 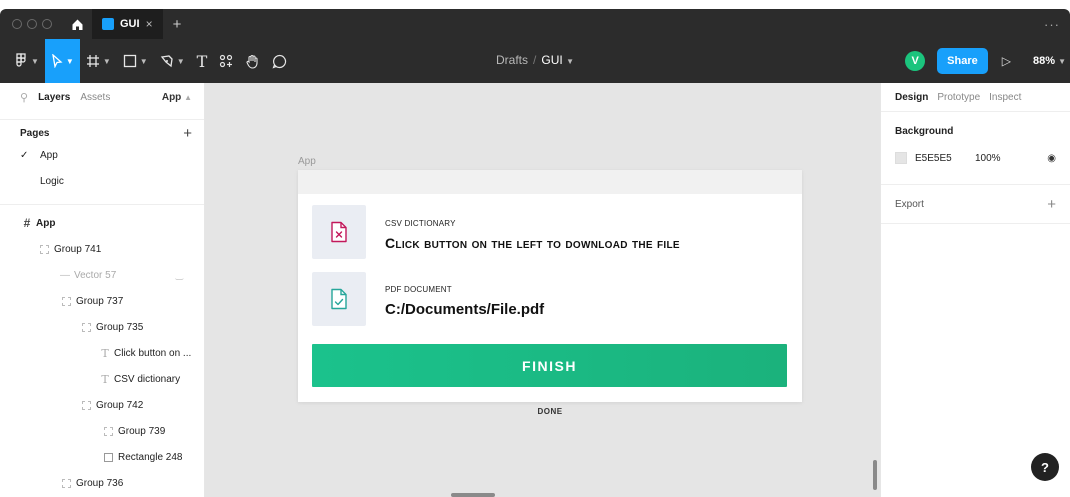 I want to click on frame-label: App, so click(x=307, y=161).